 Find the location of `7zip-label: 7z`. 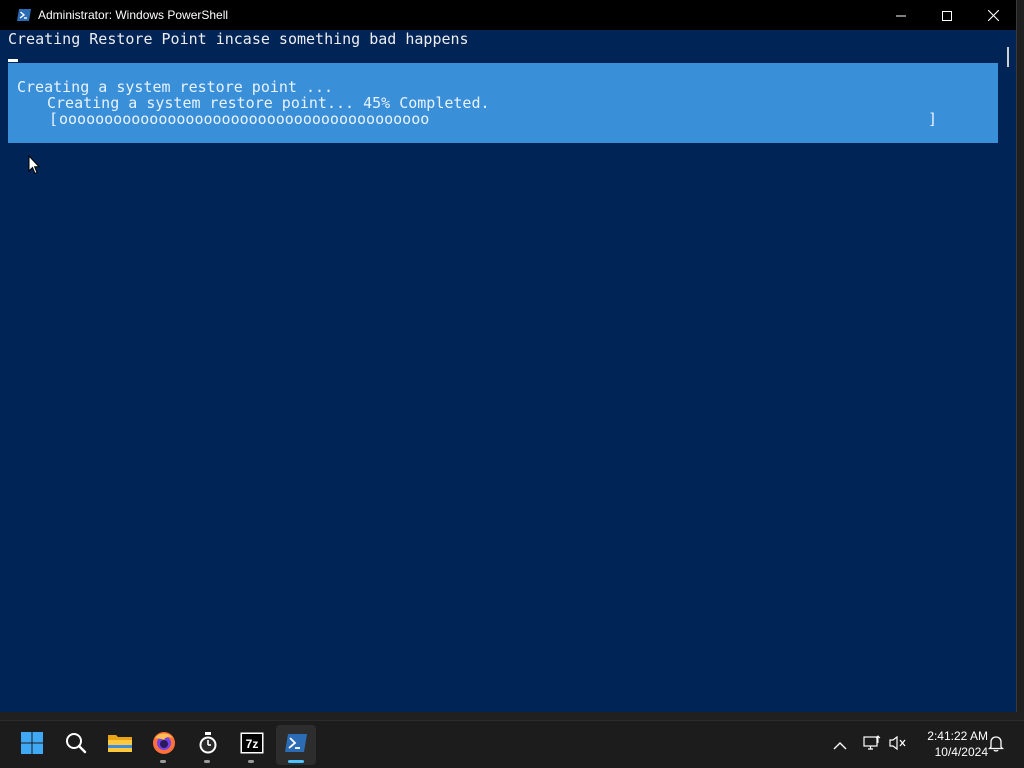

7zip-label: 7z is located at coordinates (252, 744).